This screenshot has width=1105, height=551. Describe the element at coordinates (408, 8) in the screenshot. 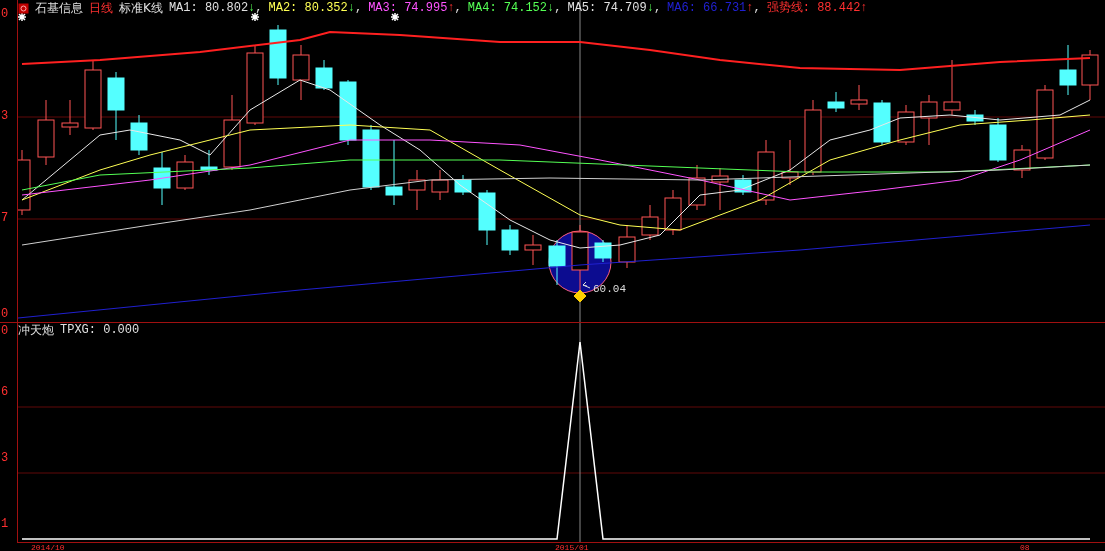

I see `indicator-value: MA3: 74.995` at that location.